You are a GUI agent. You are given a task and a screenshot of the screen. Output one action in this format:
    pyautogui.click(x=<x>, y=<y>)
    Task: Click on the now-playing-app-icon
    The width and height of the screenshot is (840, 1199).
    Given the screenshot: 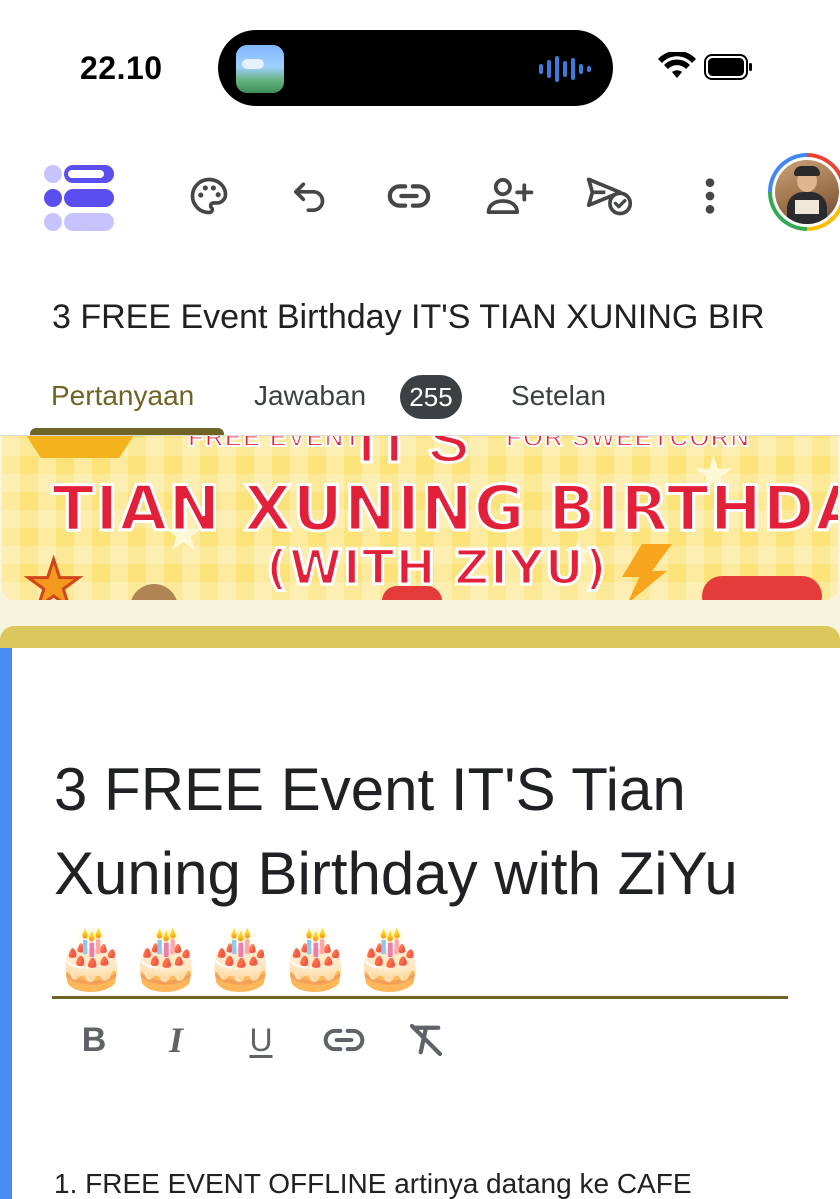 What is the action you would take?
    pyautogui.click(x=260, y=69)
    